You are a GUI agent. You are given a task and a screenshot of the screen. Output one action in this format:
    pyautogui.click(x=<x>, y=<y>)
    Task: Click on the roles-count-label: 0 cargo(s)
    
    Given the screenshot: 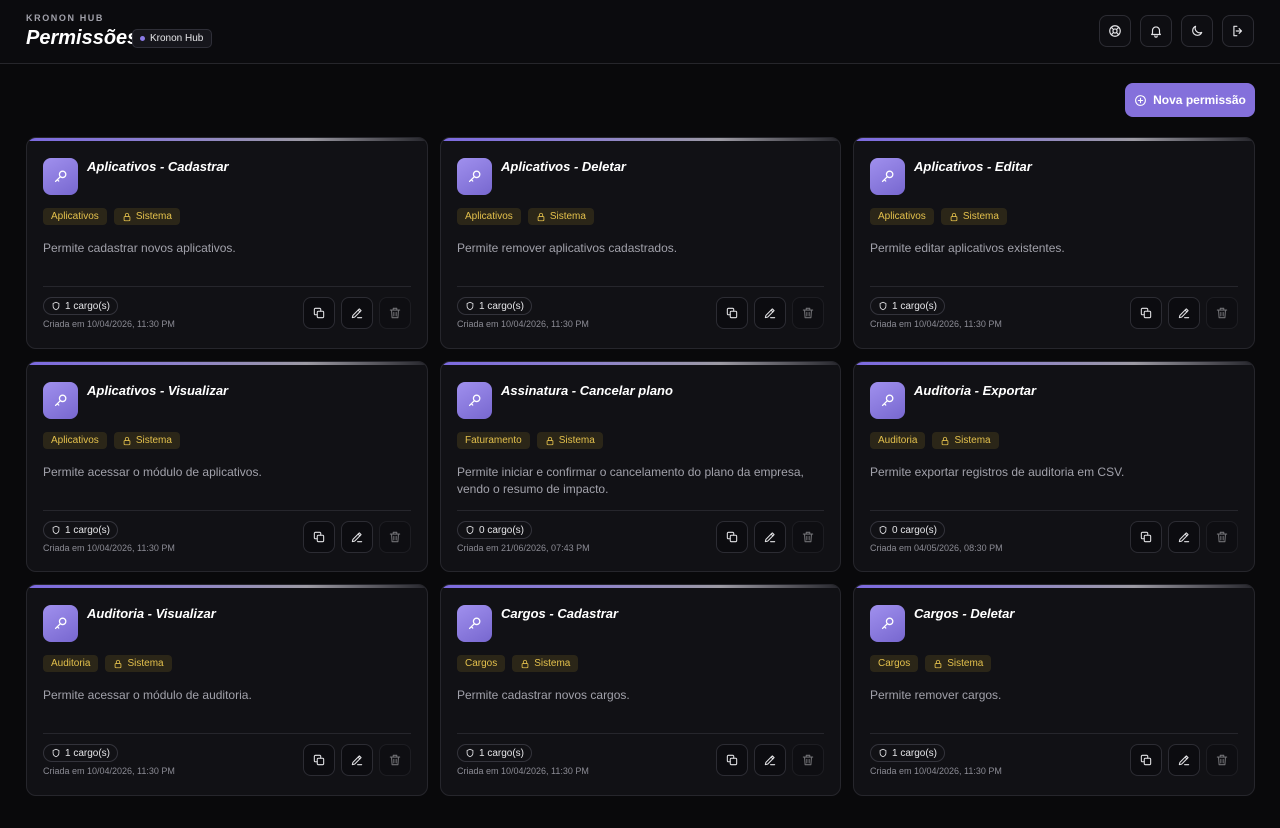 What is the action you would take?
    pyautogui.click(x=915, y=530)
    